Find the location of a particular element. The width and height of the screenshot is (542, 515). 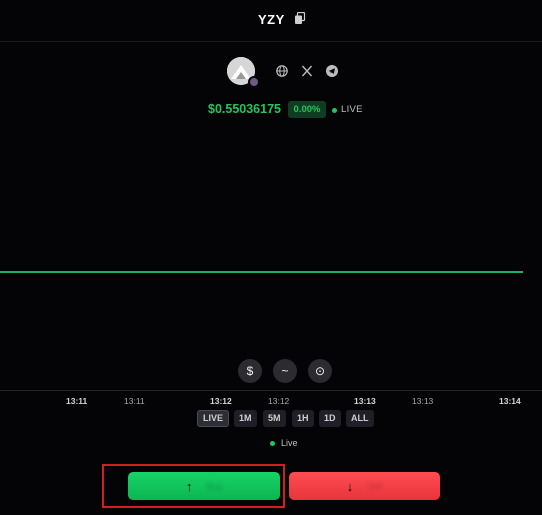

x-twitter-icon is located at coordinates (307, 71).